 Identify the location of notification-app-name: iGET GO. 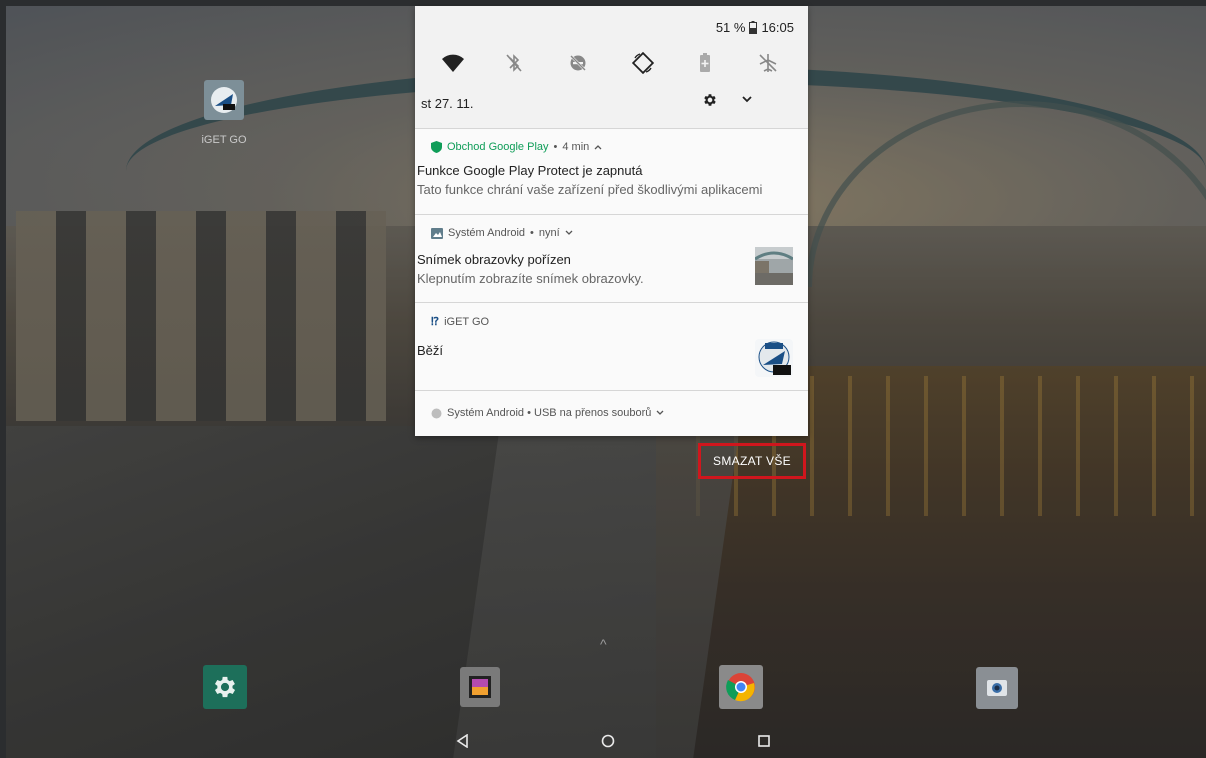
(467, 321).